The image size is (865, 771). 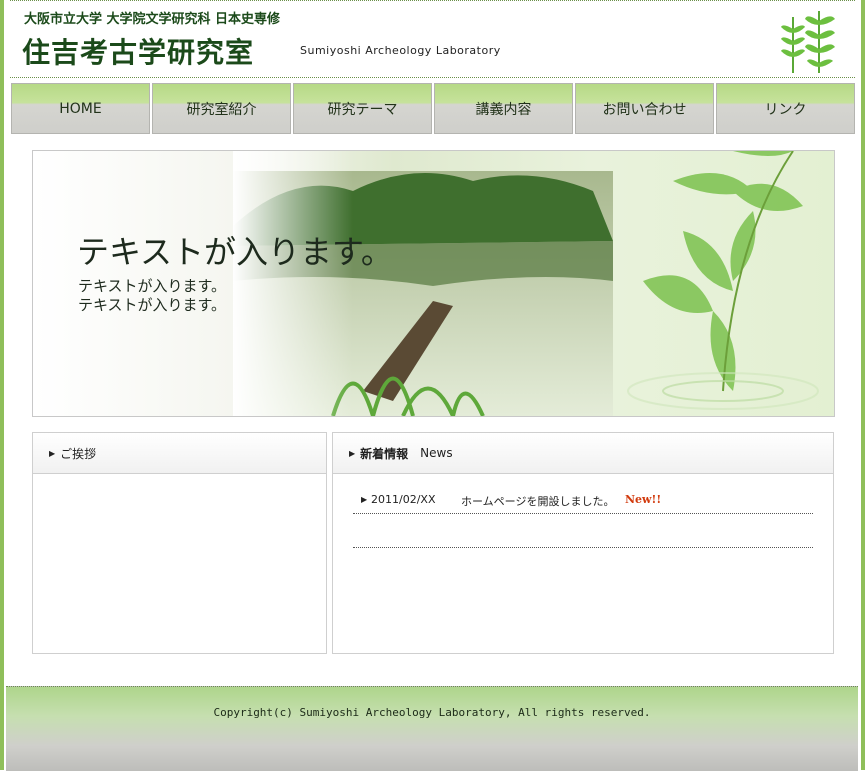 What do you see at coordinates (152, 19) in the screenshot?
I see `header-subtitle: 大阪市立大学 大学院文学研究科 日本史専修` at bounding box center [152, 19].